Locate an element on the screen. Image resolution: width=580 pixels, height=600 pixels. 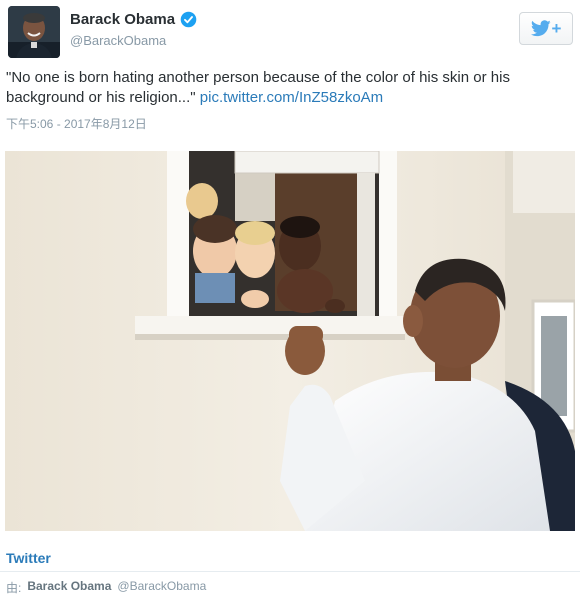
tweet-timestamp: 下午5:06 - 2017年8月12日 is located at coordinates (76, 123).